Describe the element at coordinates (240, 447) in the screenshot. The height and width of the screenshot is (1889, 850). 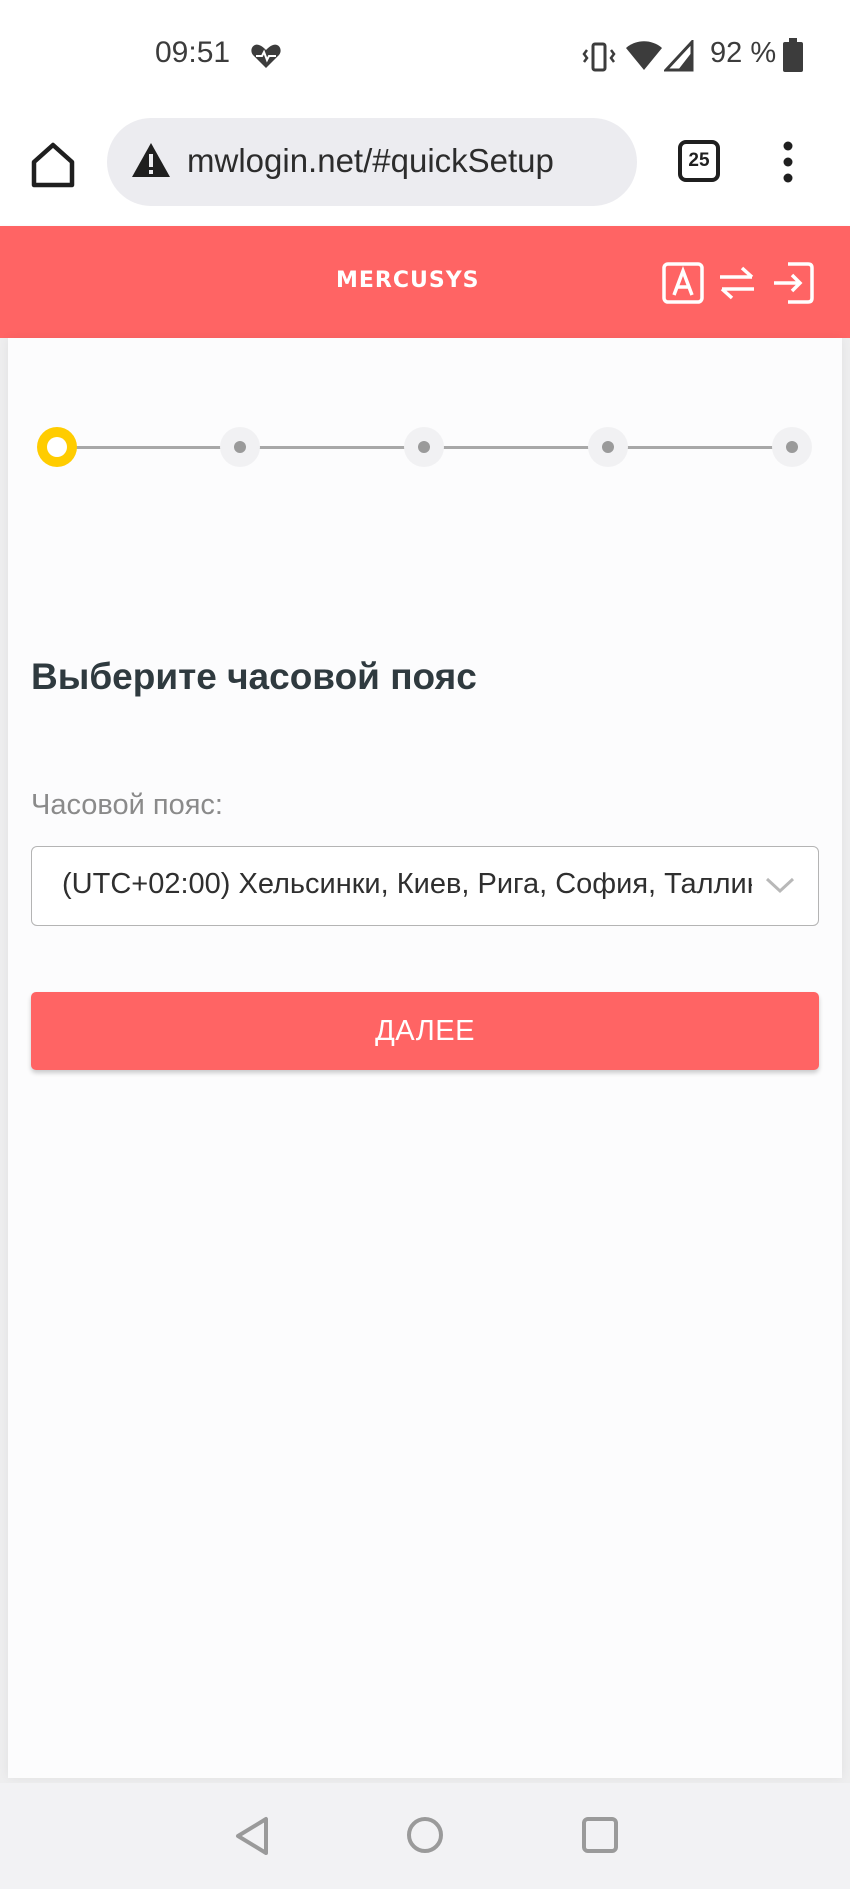
I see `step-2-dot` at that location.